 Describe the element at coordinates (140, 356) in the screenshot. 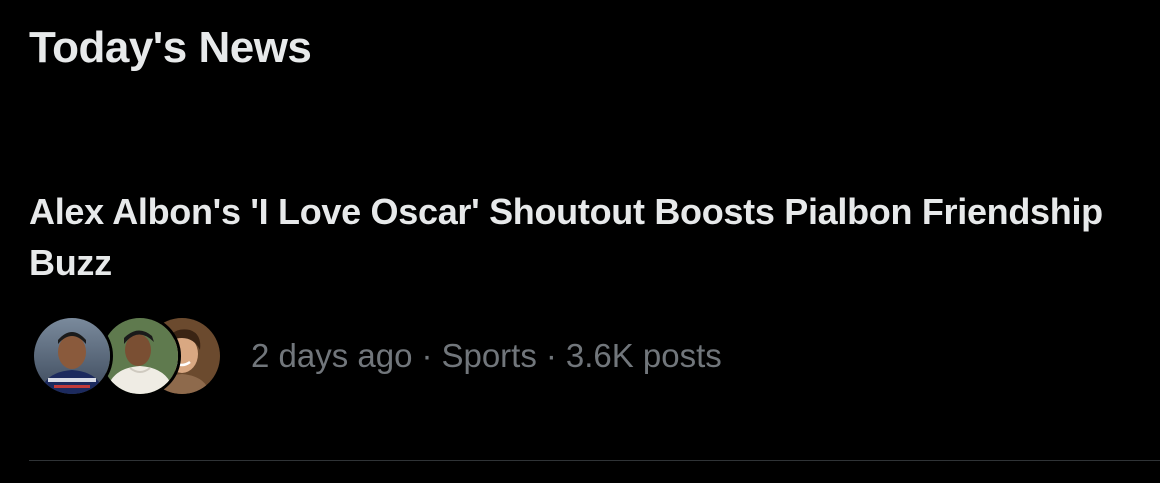

I see `person-hoodie-avatar-icon` at that location.